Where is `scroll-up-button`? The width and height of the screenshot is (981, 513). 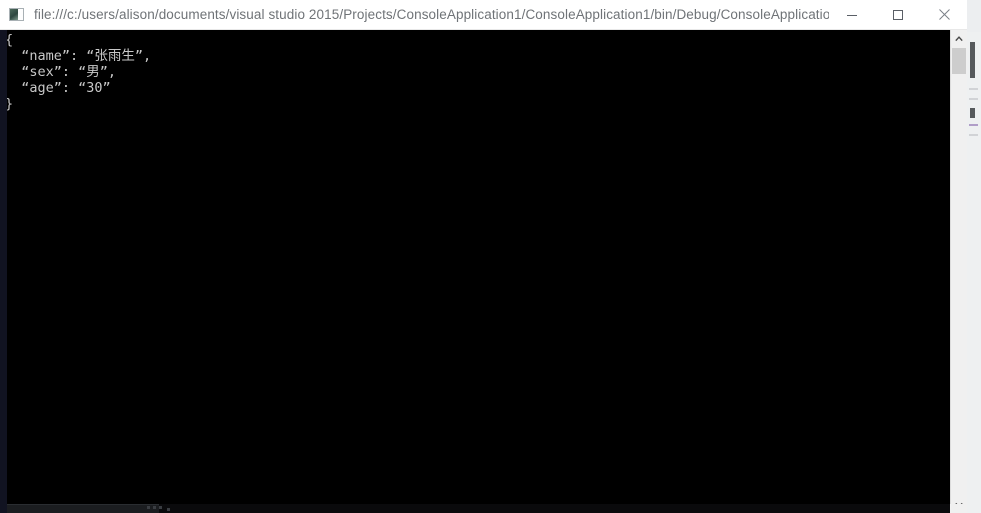 scroll-up-button is located at coordinates (959, 38).